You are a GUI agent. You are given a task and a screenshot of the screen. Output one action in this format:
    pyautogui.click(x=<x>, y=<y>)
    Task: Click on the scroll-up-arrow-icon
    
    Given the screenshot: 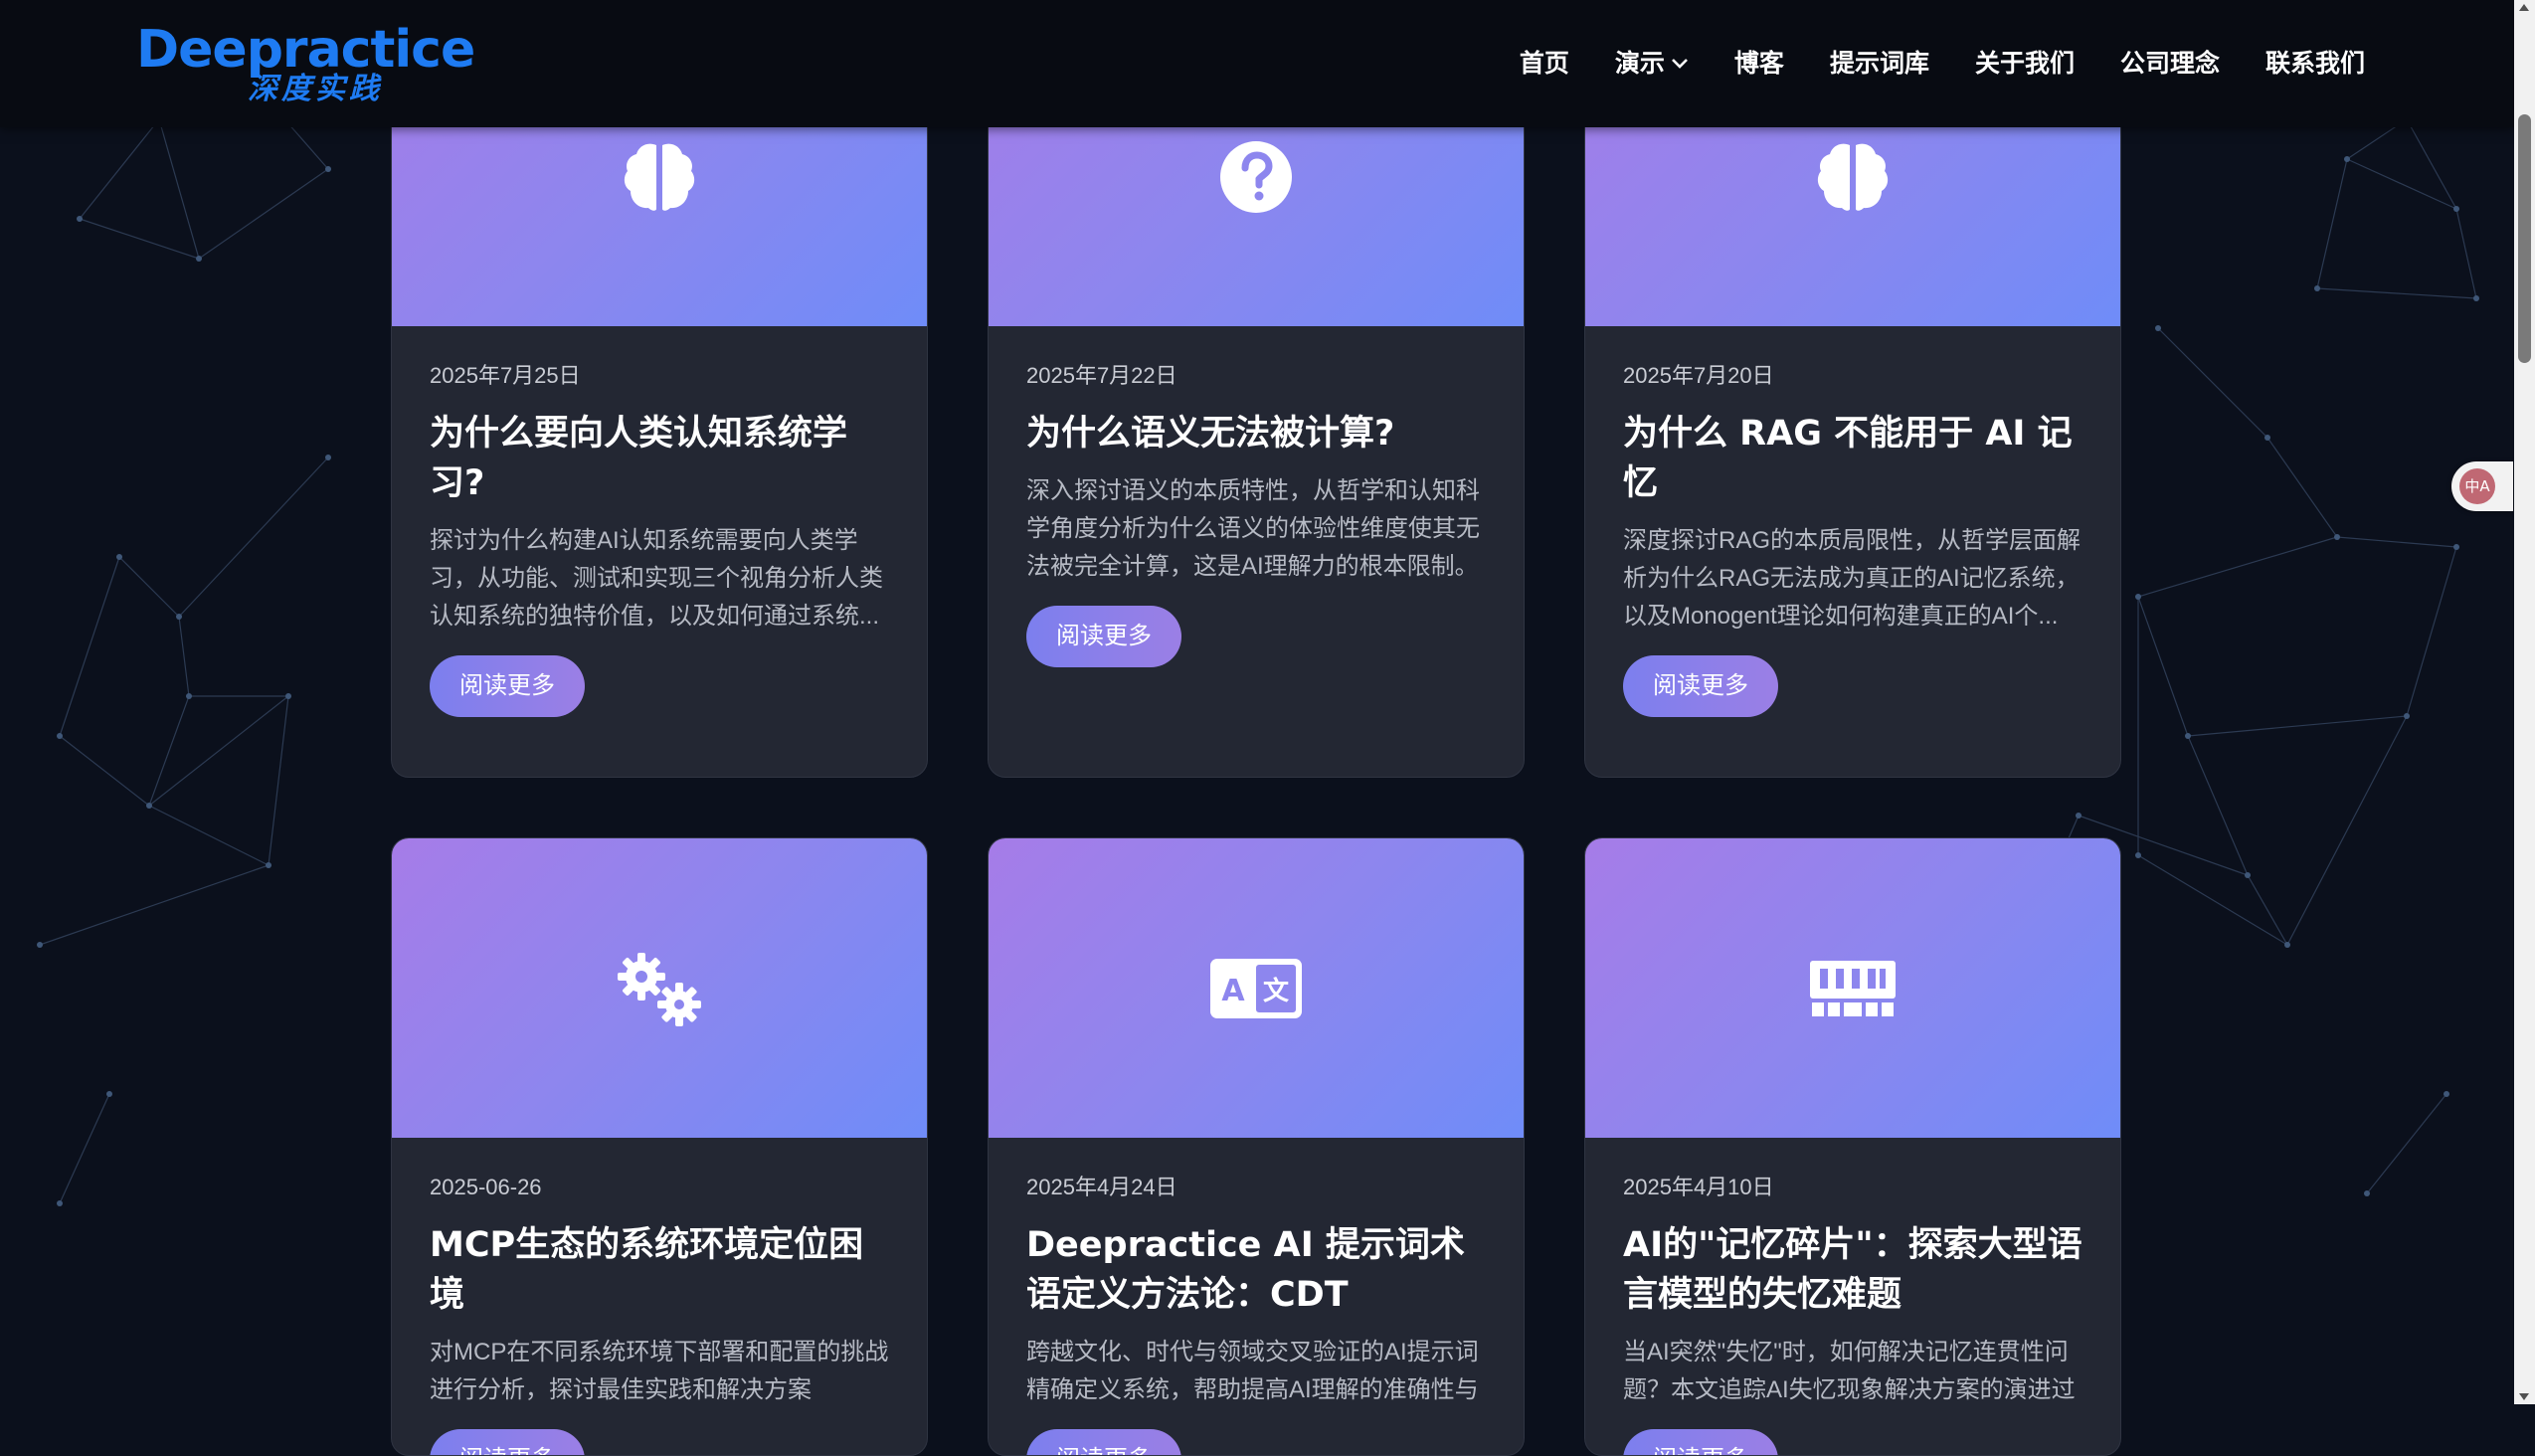 What is the action you would take?
    pyautogui.click(x=2524, y=7)
    